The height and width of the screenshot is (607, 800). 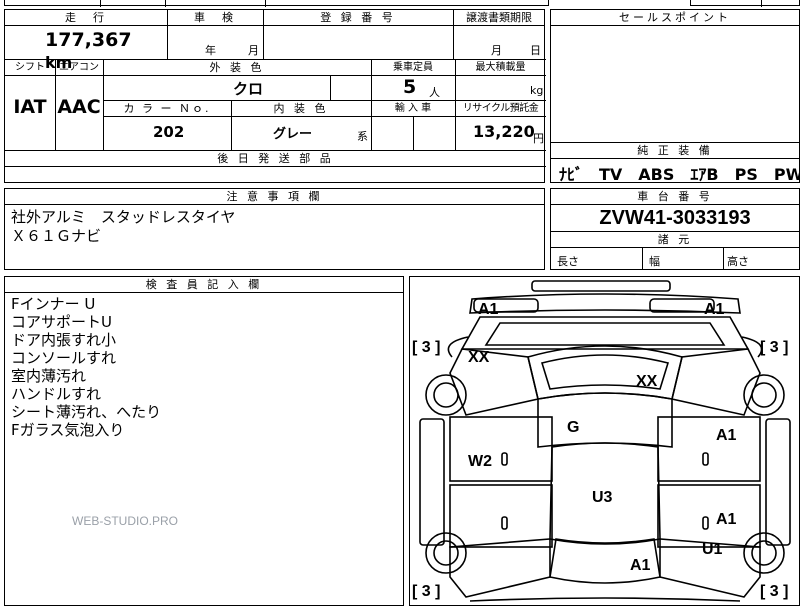 I want to click on dims-label: 諸 元, so click(x=675, y=239).